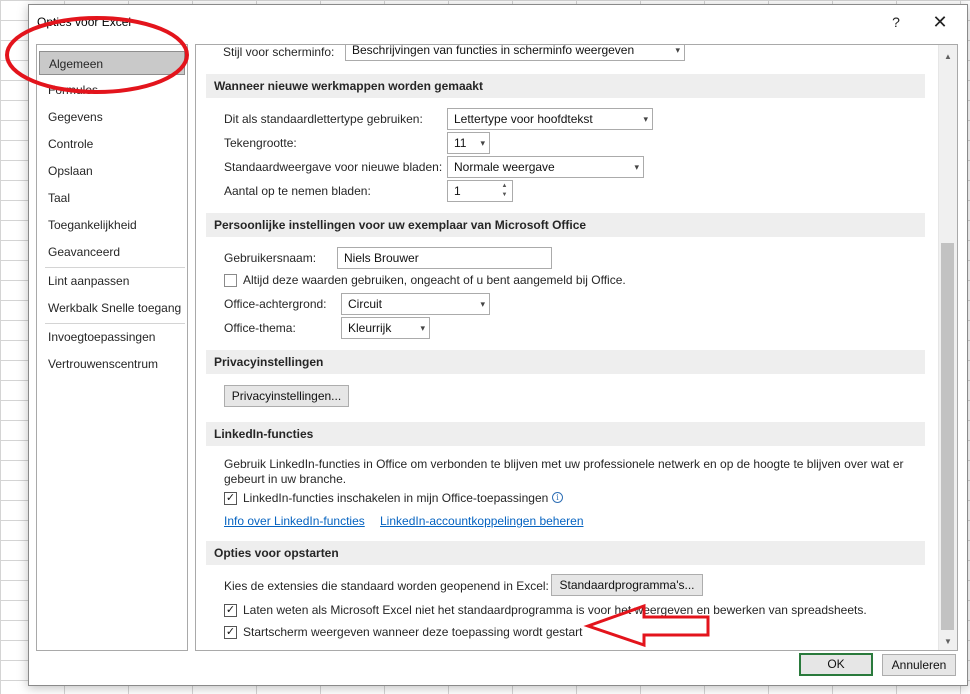 Image resolution: width=970 pixels, height=694 pixels. Describe the element at coordinates (230, 610) in the screenshot. I see `notify-default-program-checkbox: ✓` at that location.